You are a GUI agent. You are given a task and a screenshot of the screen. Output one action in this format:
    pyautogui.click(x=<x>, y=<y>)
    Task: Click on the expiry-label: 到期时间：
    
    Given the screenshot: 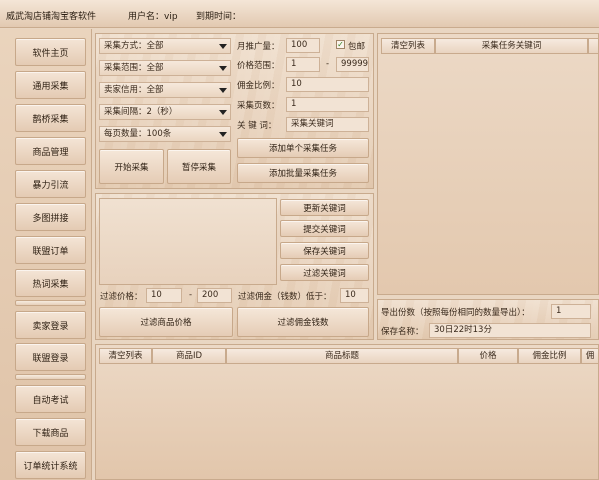 What is the action you would take?
    pyautogui.click(x=219, y=17)
    